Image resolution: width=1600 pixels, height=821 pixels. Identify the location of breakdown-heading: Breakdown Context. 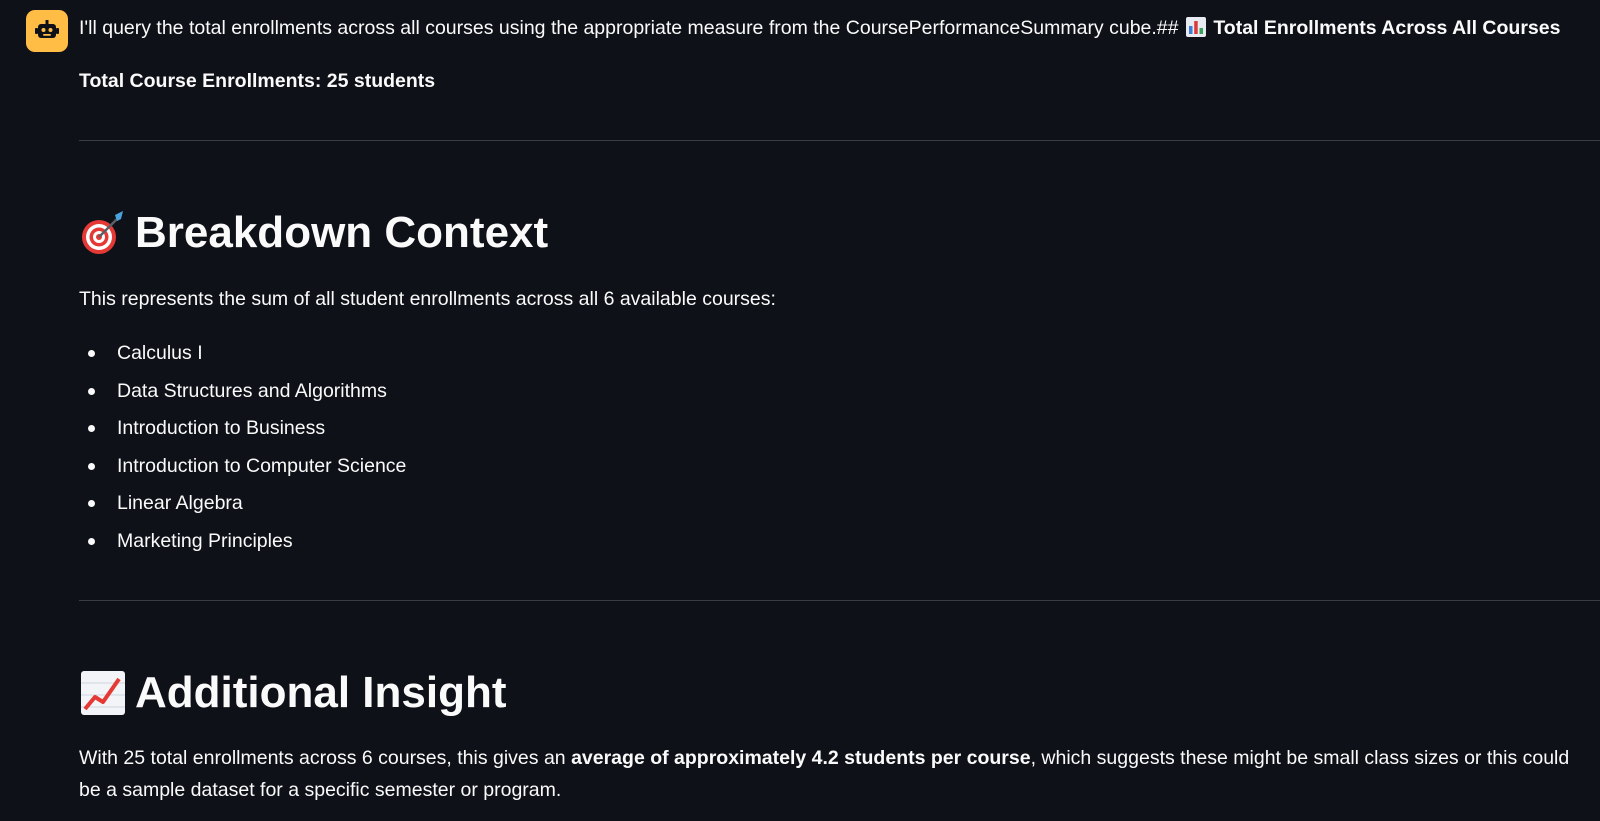
(313, 233).